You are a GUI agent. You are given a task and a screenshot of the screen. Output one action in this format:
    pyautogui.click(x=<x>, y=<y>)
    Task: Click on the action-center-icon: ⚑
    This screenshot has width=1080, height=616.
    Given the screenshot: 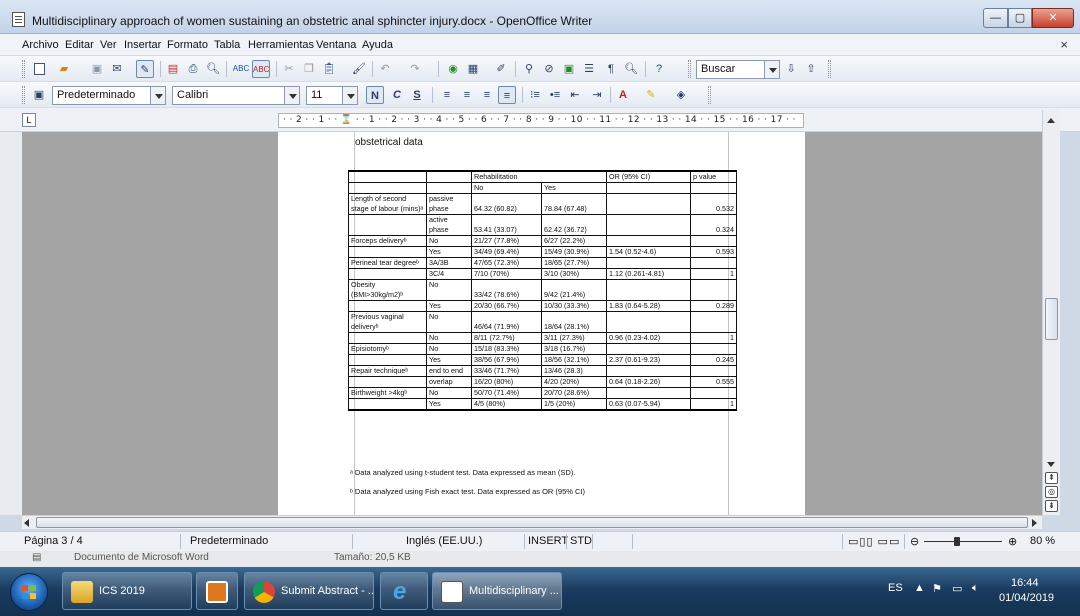 What is the action you would take?
    pyautogui.click(x=937, y=588)
    